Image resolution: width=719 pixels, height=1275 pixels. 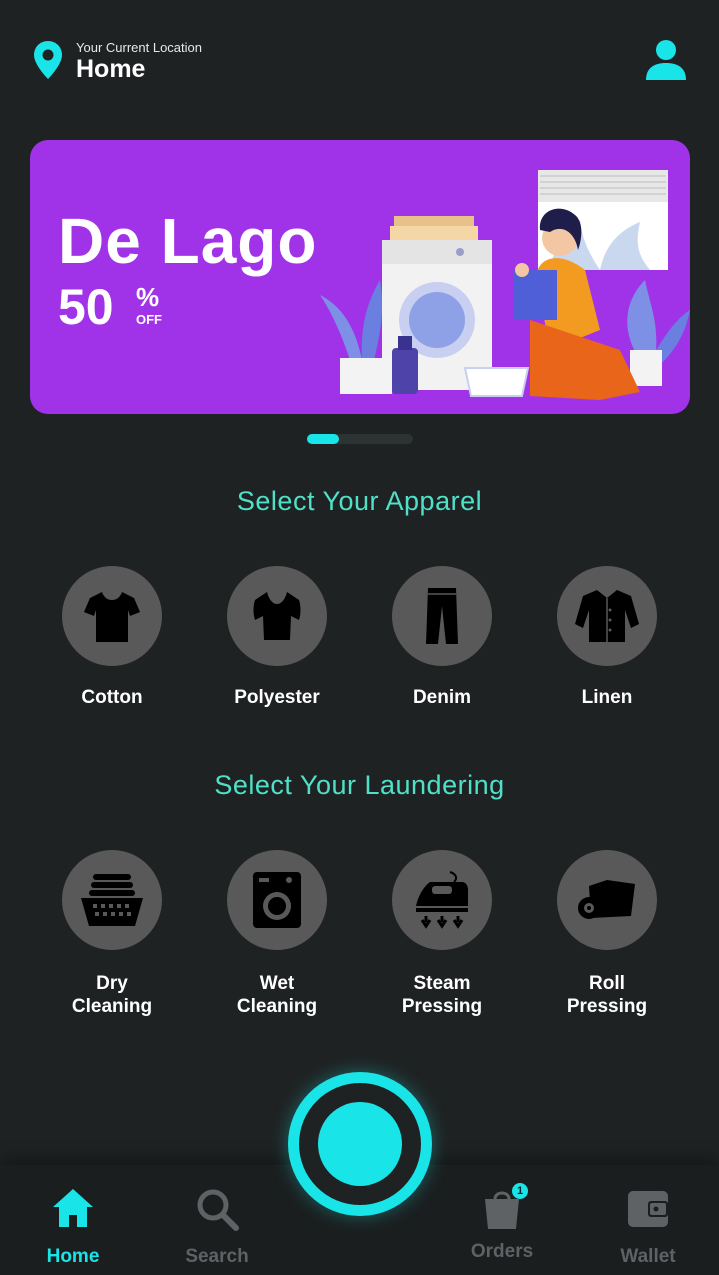 What do you see at coordinates (277, 983) in the screenshot?
I see `laundering-label-line1: Wet` at bounding box center [277, 983].